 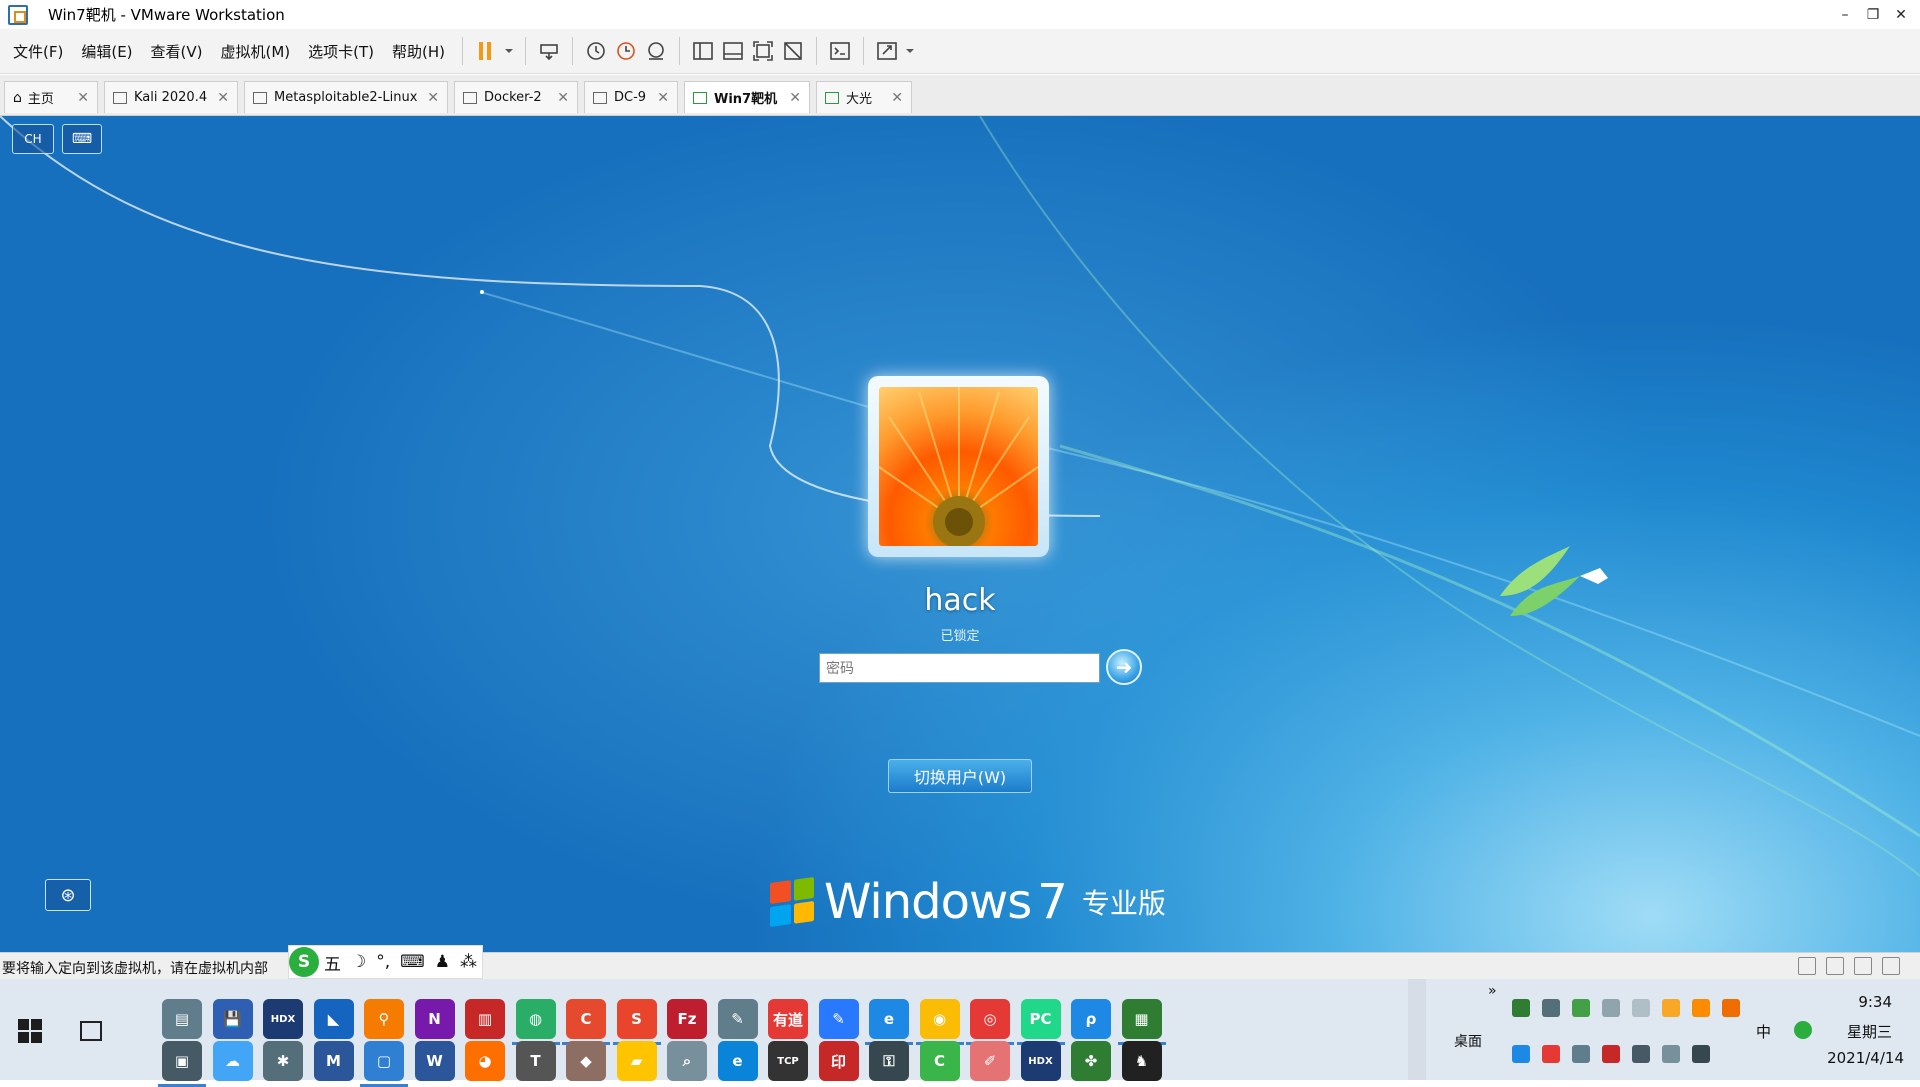 What do you see at coordinates (1873, 14) in the screenshot?
I see `restore-button: ❐` at bounding box center [1873, 14].